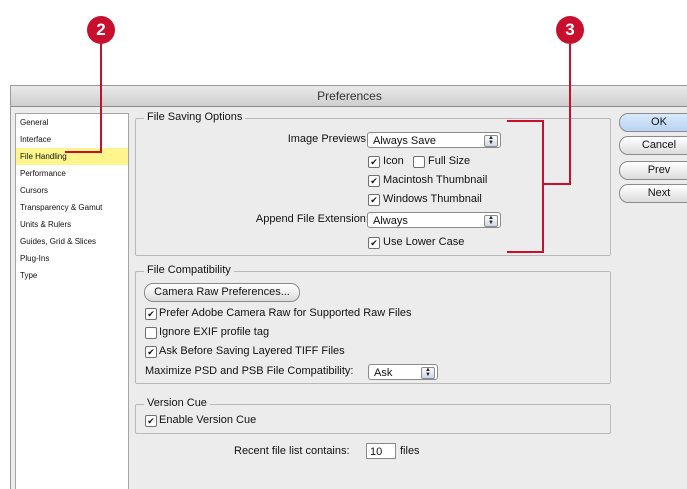  What do you see at coordinates (292, 451) in the screenshot?
I see `recent-file-list-label: Recent file list contains:` at bounding box center [292, 451].